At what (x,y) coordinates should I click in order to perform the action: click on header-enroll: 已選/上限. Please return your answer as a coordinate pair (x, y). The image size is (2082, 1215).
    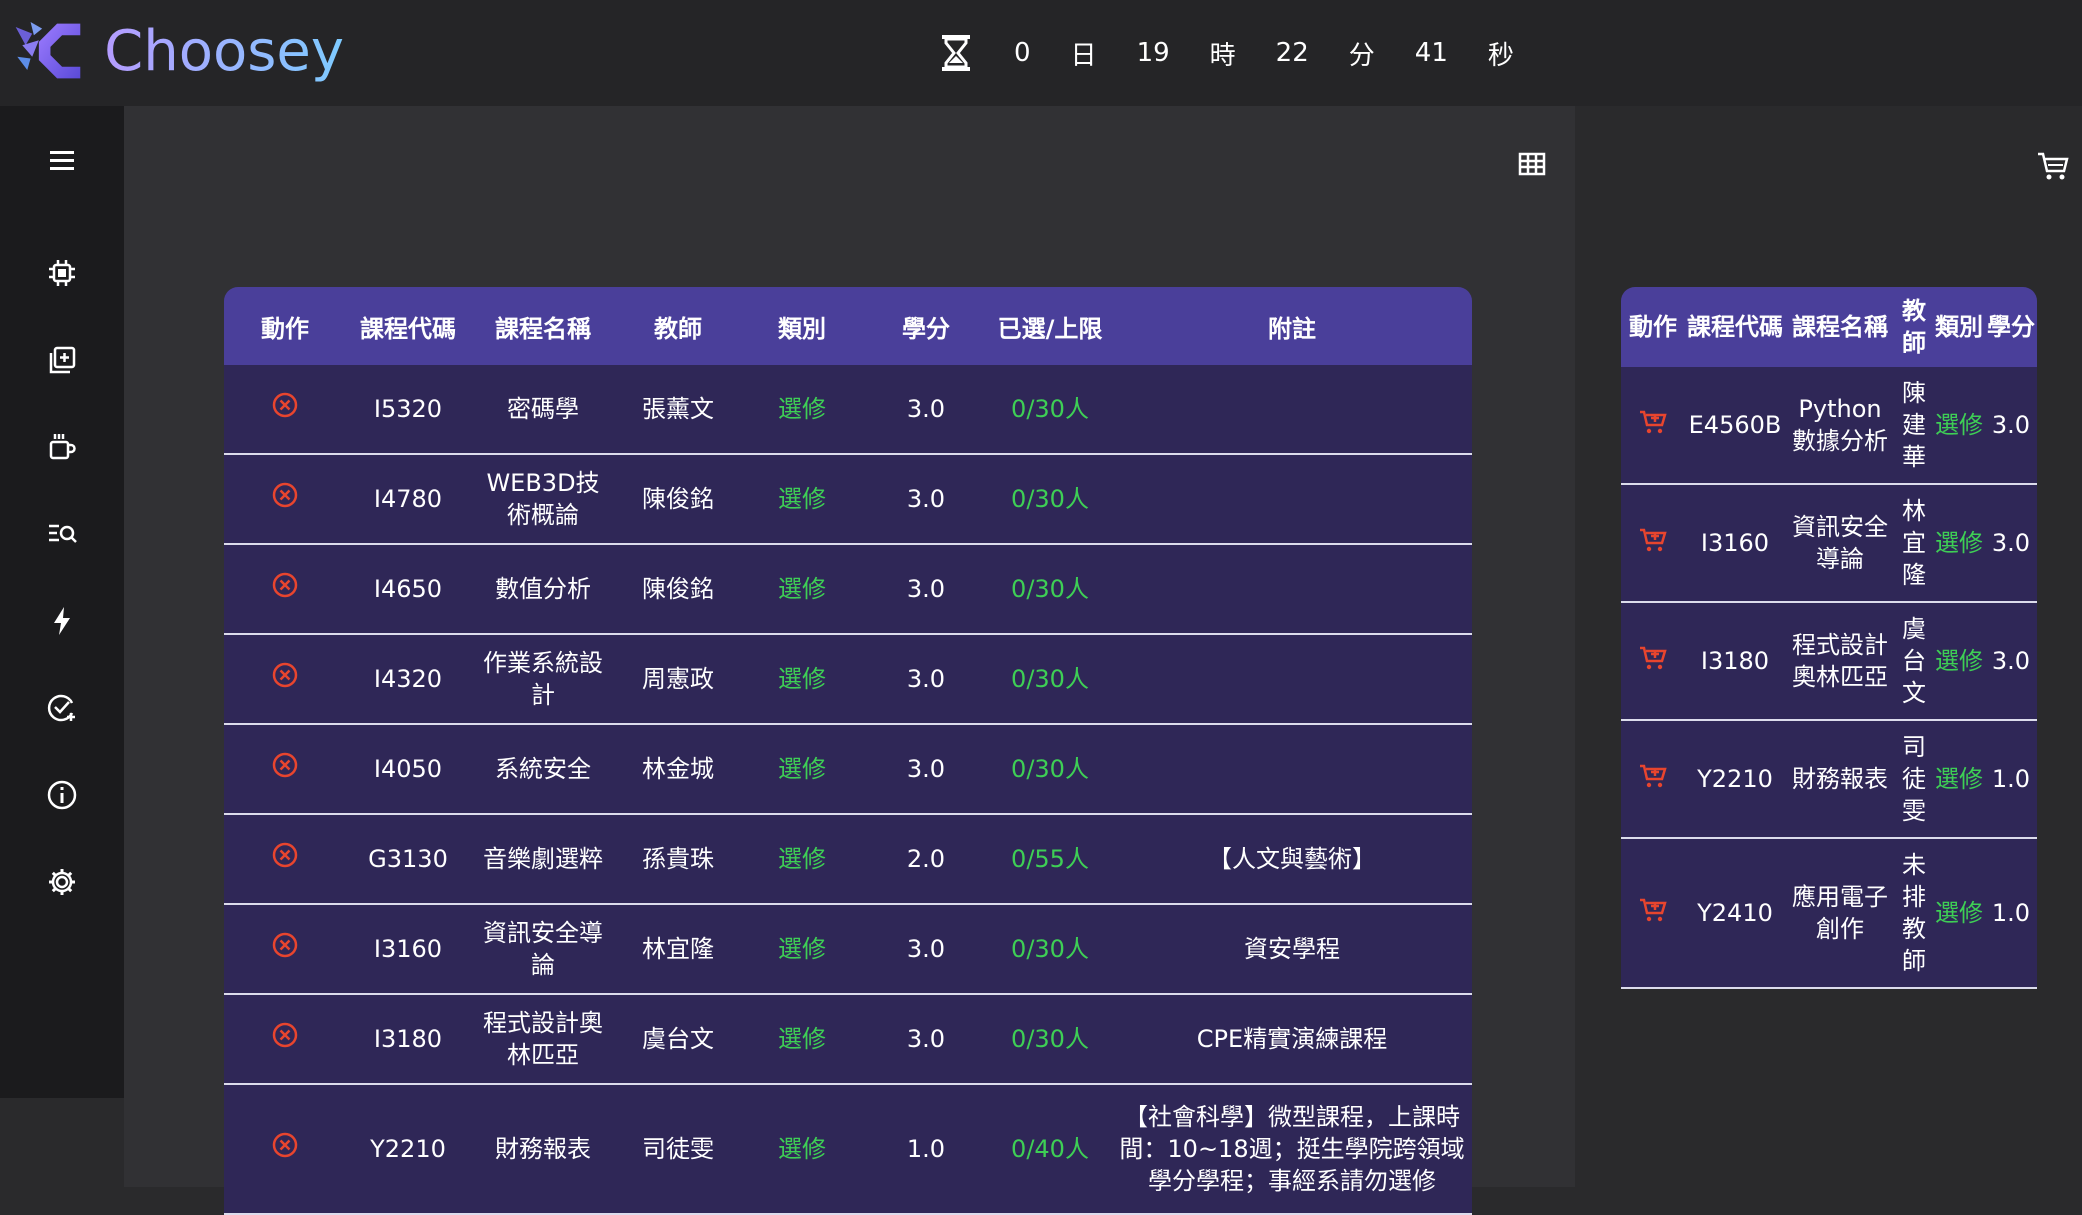
    Looking at the image, I should click on (1050, 326).